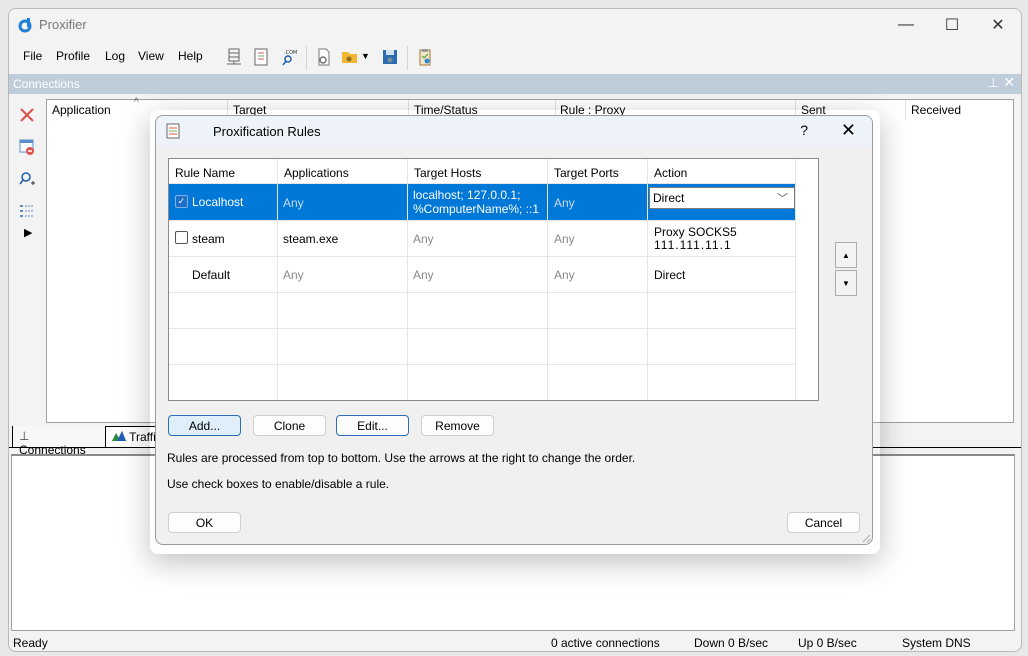 The image size is (1028, 656). What do you see at coordinates (290, 53) in the screenshot?
I see `svg-text: .COM` at bounding box center [290, 53].